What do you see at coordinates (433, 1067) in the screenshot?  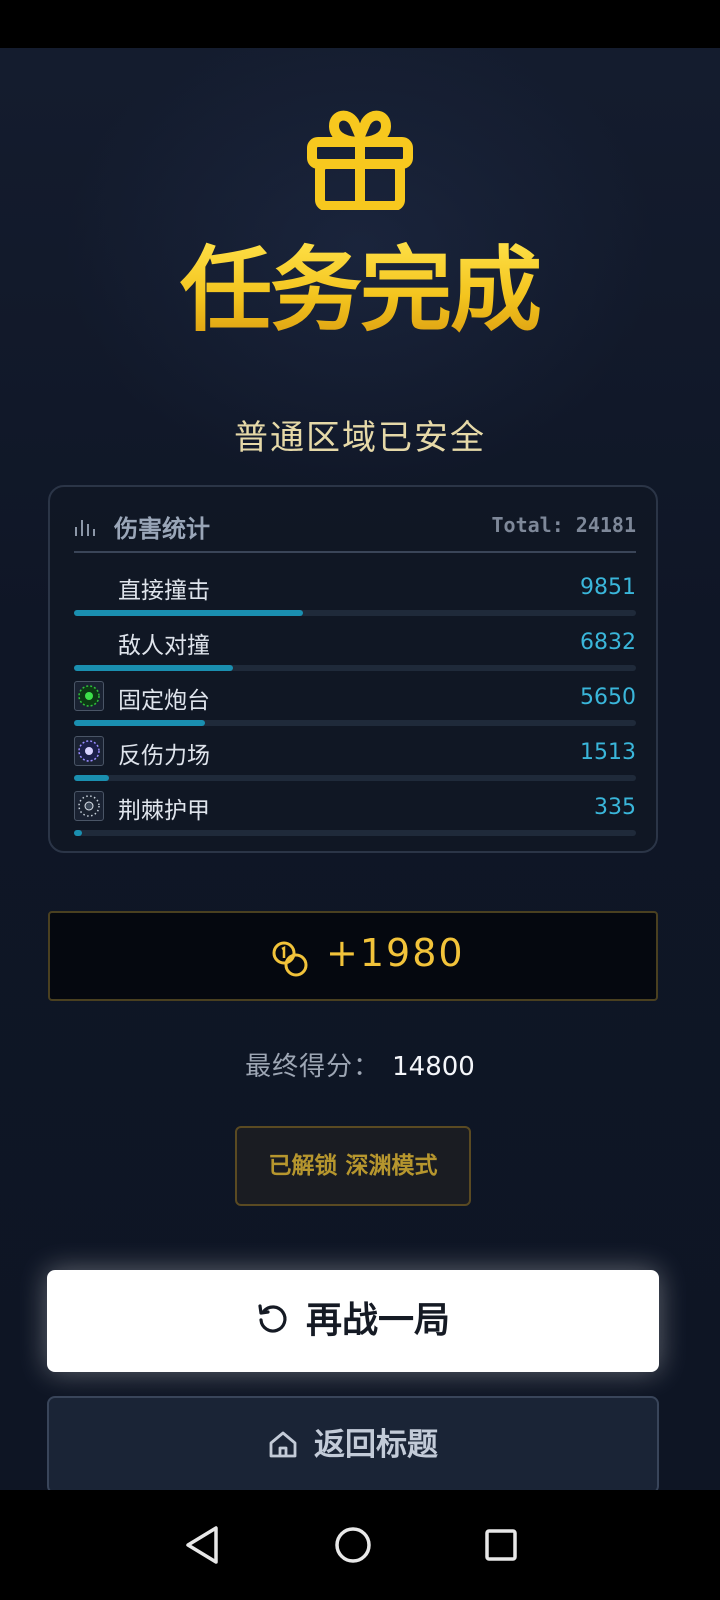 I see `final-score-value: 14800` at bounding box center [433, 1067].